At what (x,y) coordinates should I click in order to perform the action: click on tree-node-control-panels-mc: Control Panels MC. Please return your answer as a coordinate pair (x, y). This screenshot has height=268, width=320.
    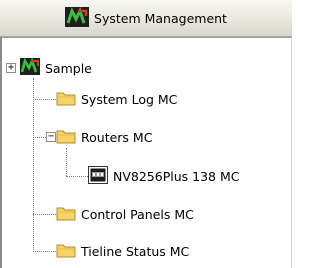
    Looking at the image, I should click on (125, 214).